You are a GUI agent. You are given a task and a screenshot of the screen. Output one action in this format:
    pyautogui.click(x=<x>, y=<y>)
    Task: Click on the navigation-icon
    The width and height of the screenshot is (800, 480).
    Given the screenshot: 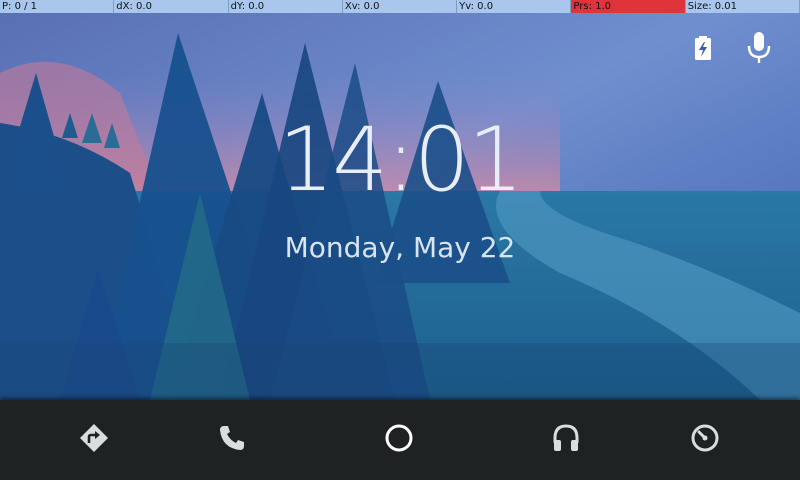 What is the action you would take?
    pyautogui.click(x=94, y=440)
    